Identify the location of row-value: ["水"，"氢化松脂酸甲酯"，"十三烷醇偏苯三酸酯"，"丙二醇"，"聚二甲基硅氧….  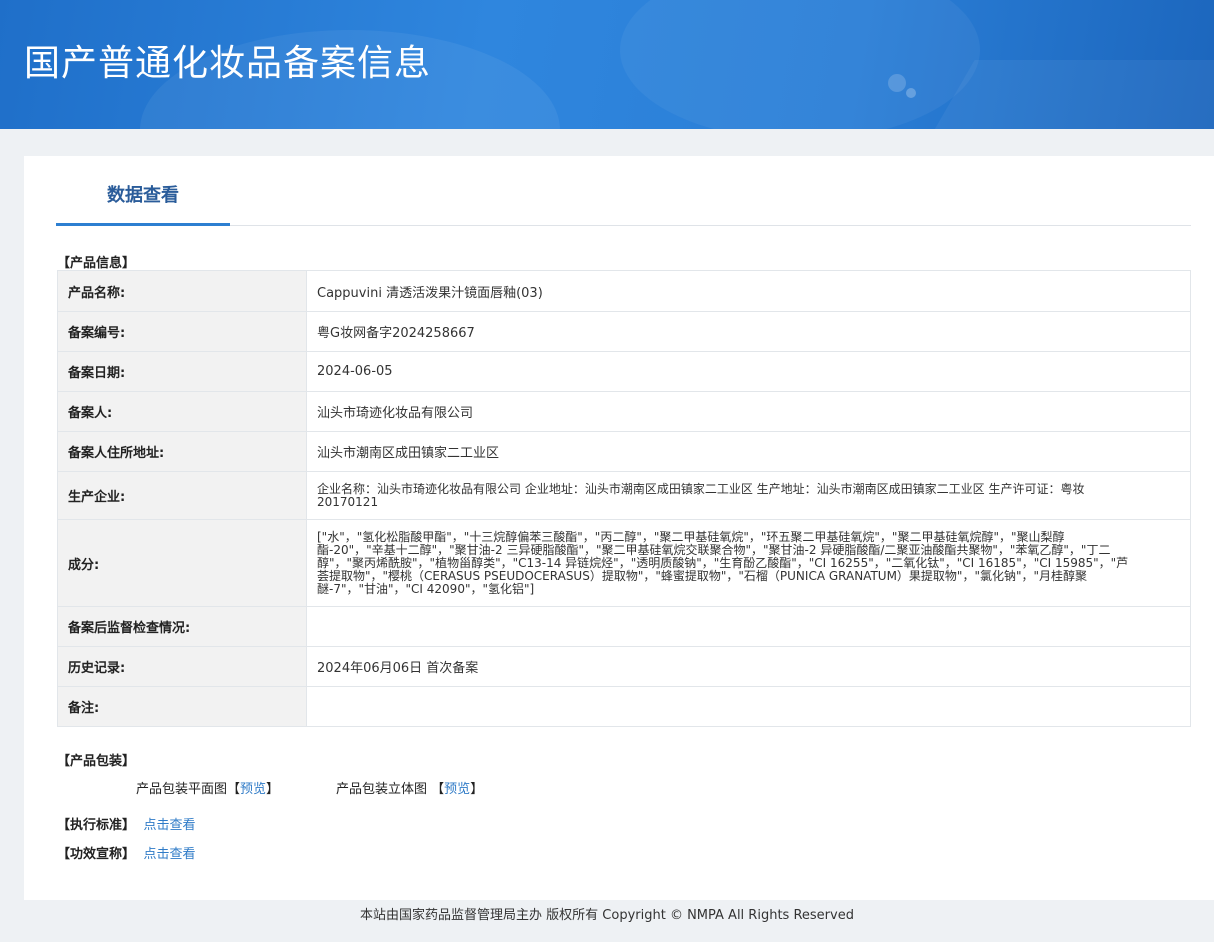
(748, 563).